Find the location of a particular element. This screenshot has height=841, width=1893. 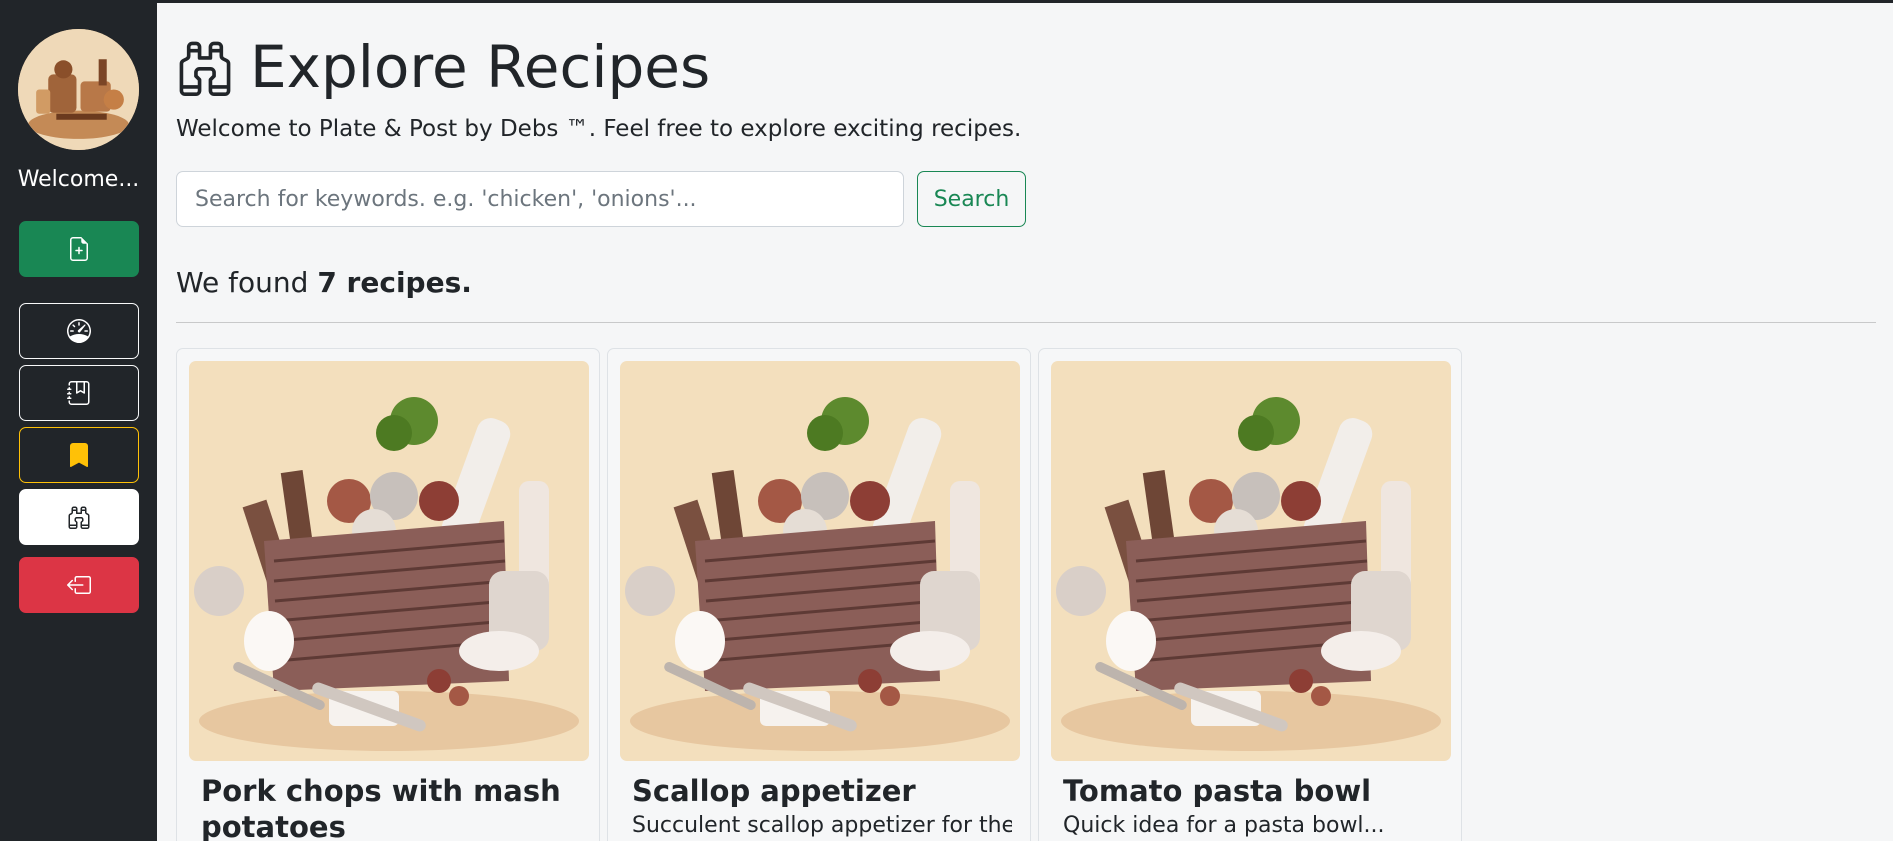

recipe-title: Scallop appetizer is located at coordinates (822, 791).